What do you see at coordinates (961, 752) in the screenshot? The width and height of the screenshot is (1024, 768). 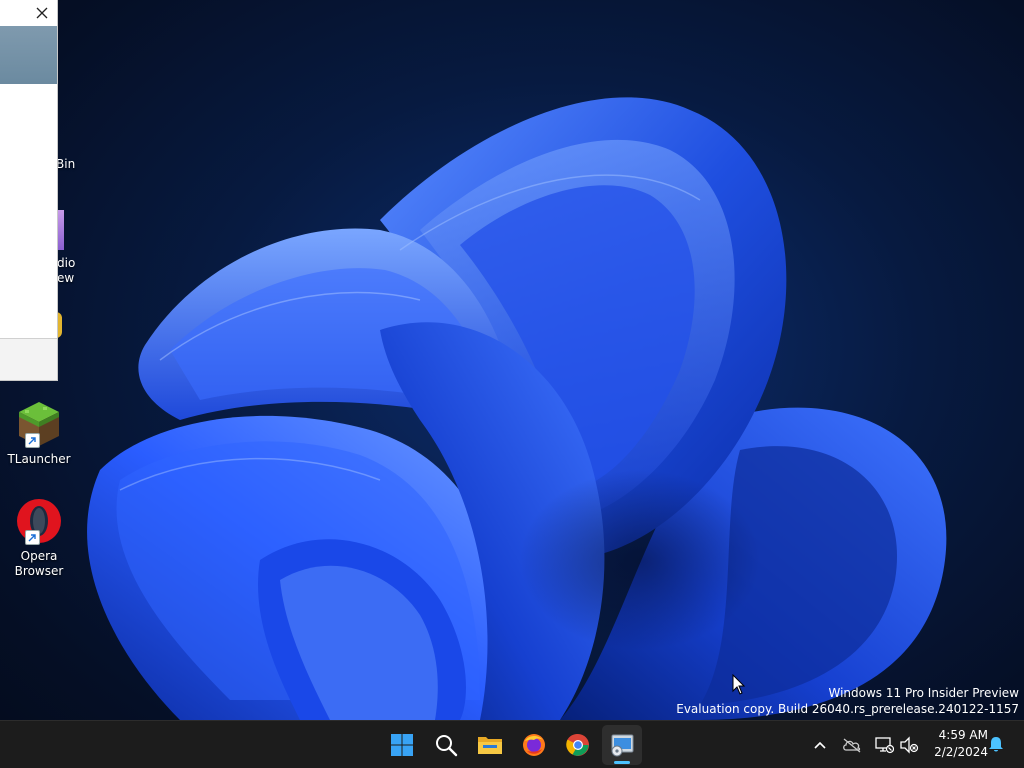 I see `clock-date: 2/2/2024` at bounding box center [961, 752].